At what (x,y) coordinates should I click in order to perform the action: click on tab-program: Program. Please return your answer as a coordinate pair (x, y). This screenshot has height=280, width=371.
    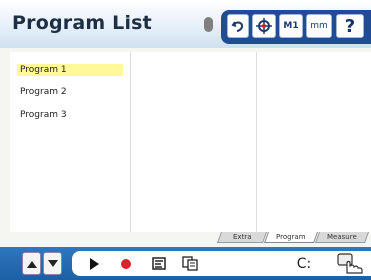
    Looking at the image, I should click on (291, 237).